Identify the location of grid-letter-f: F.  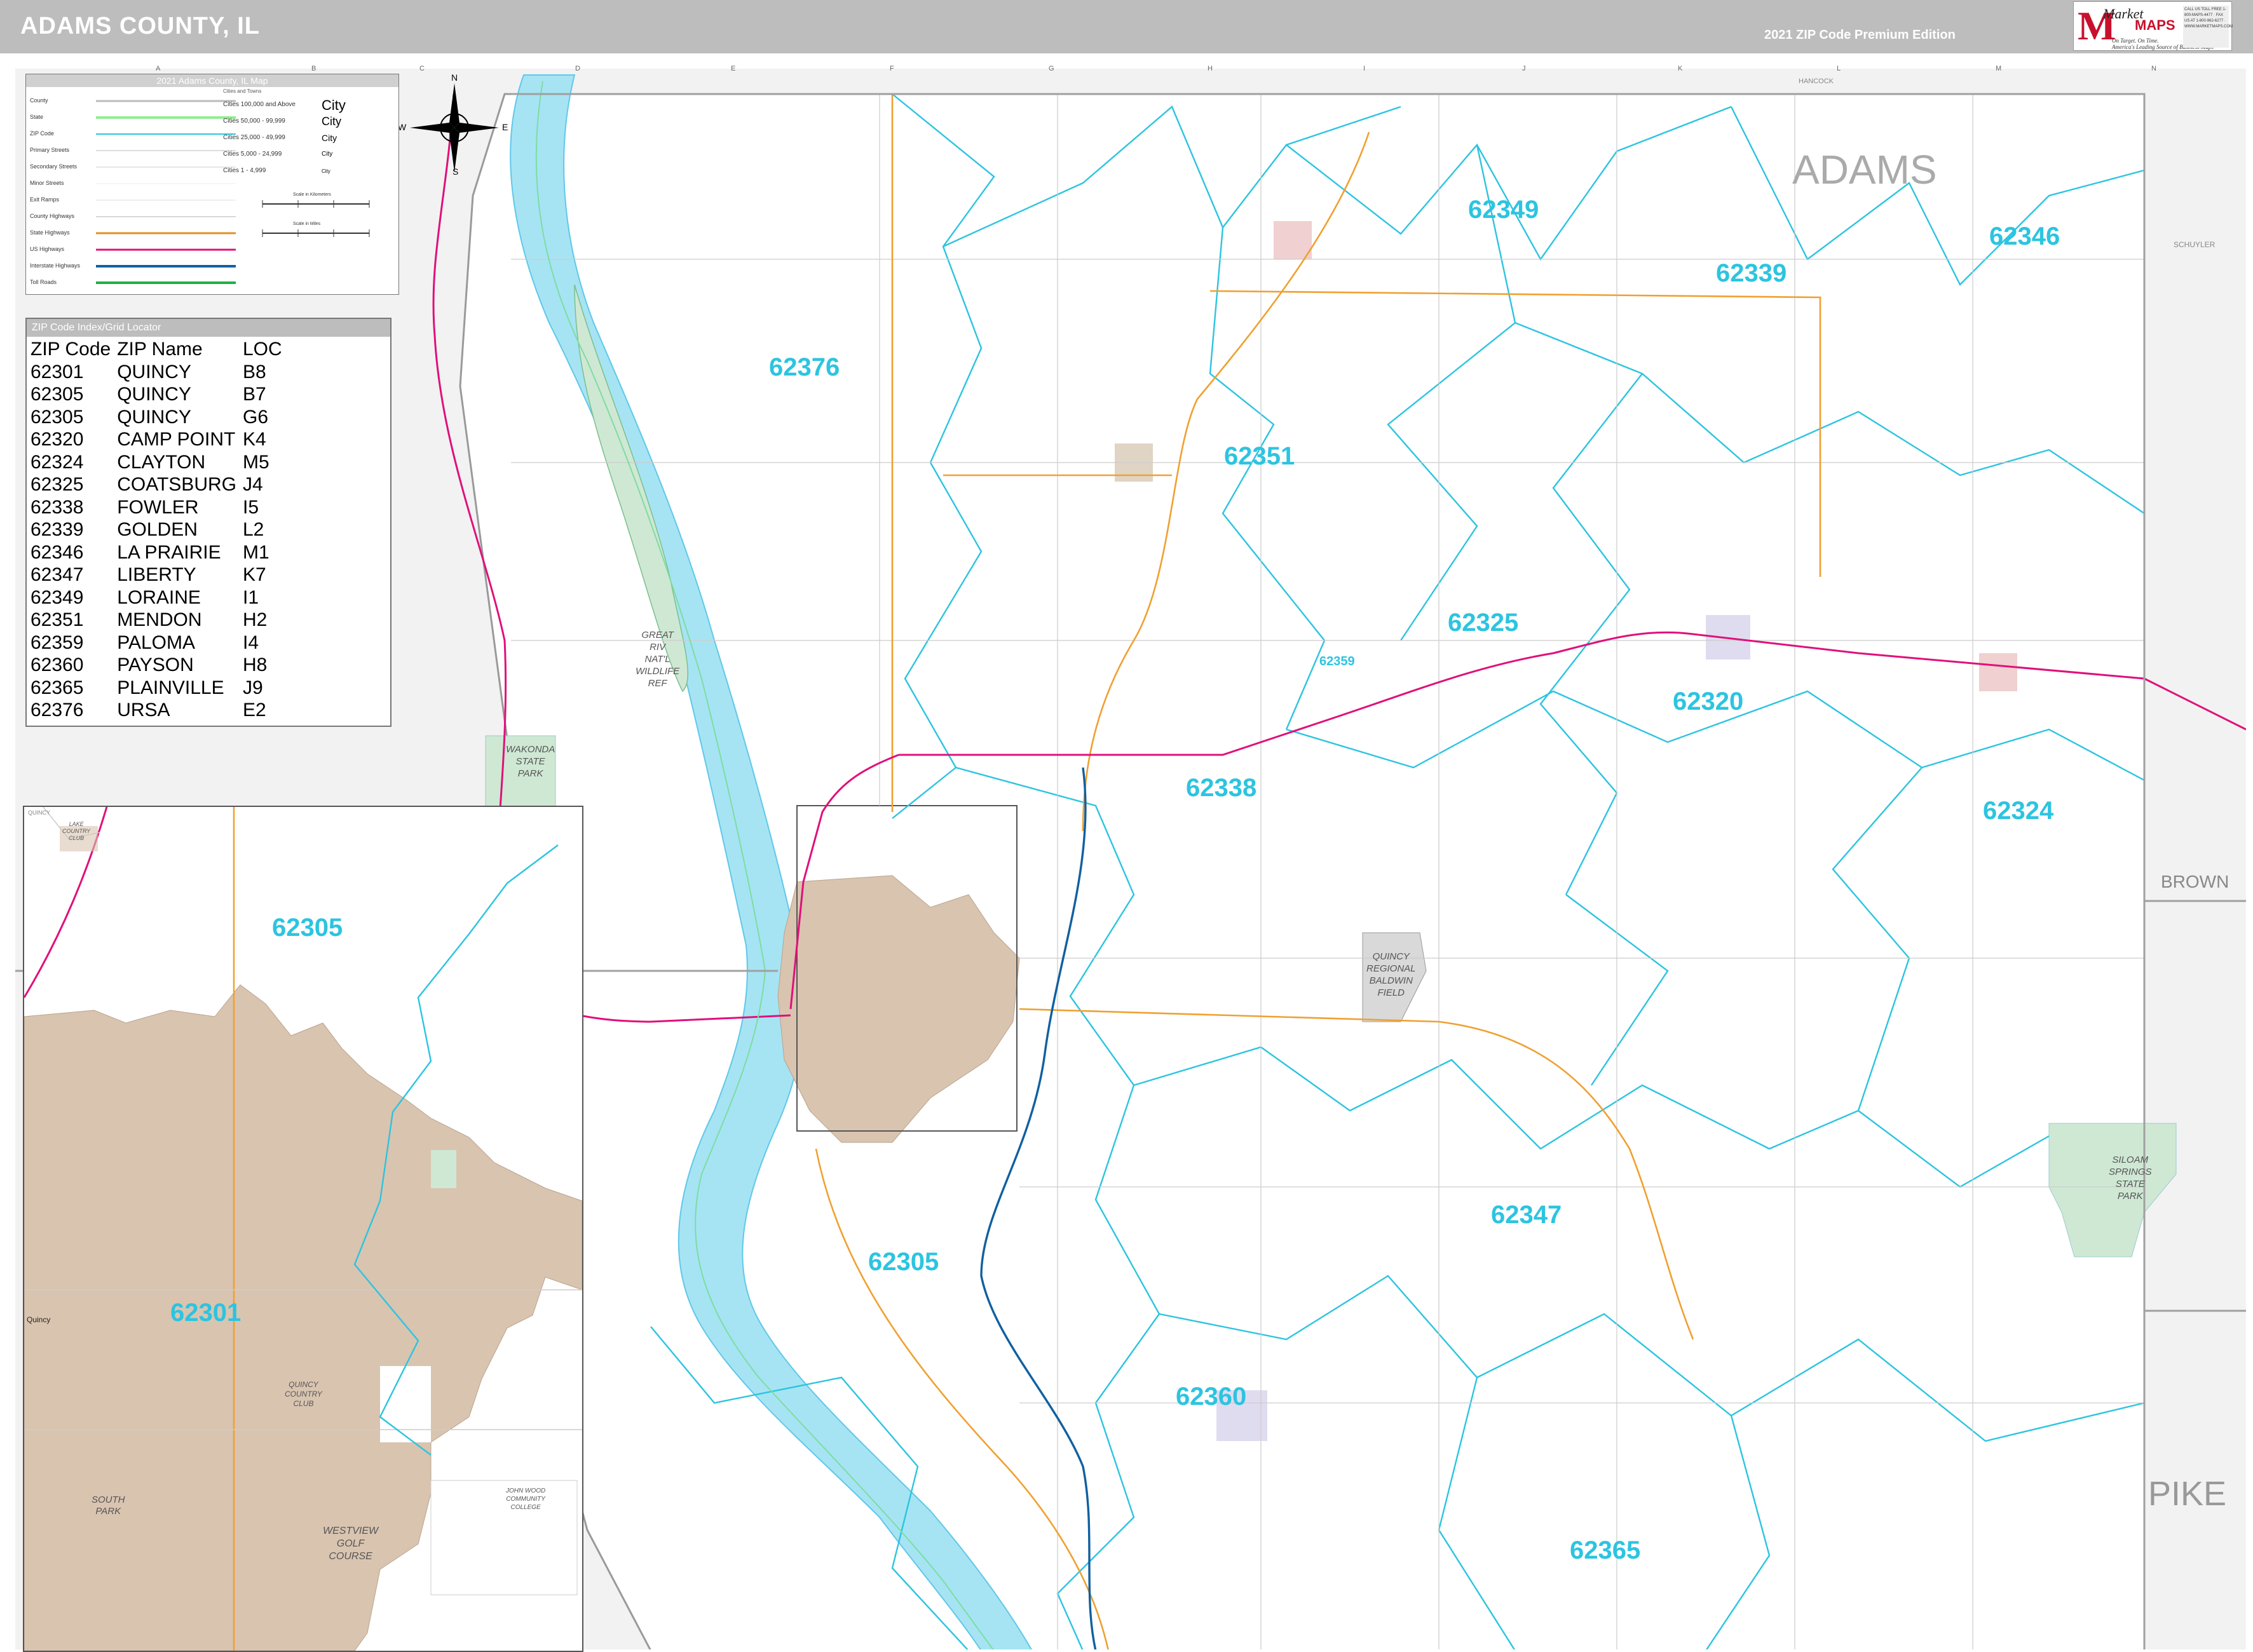
(892, 68).